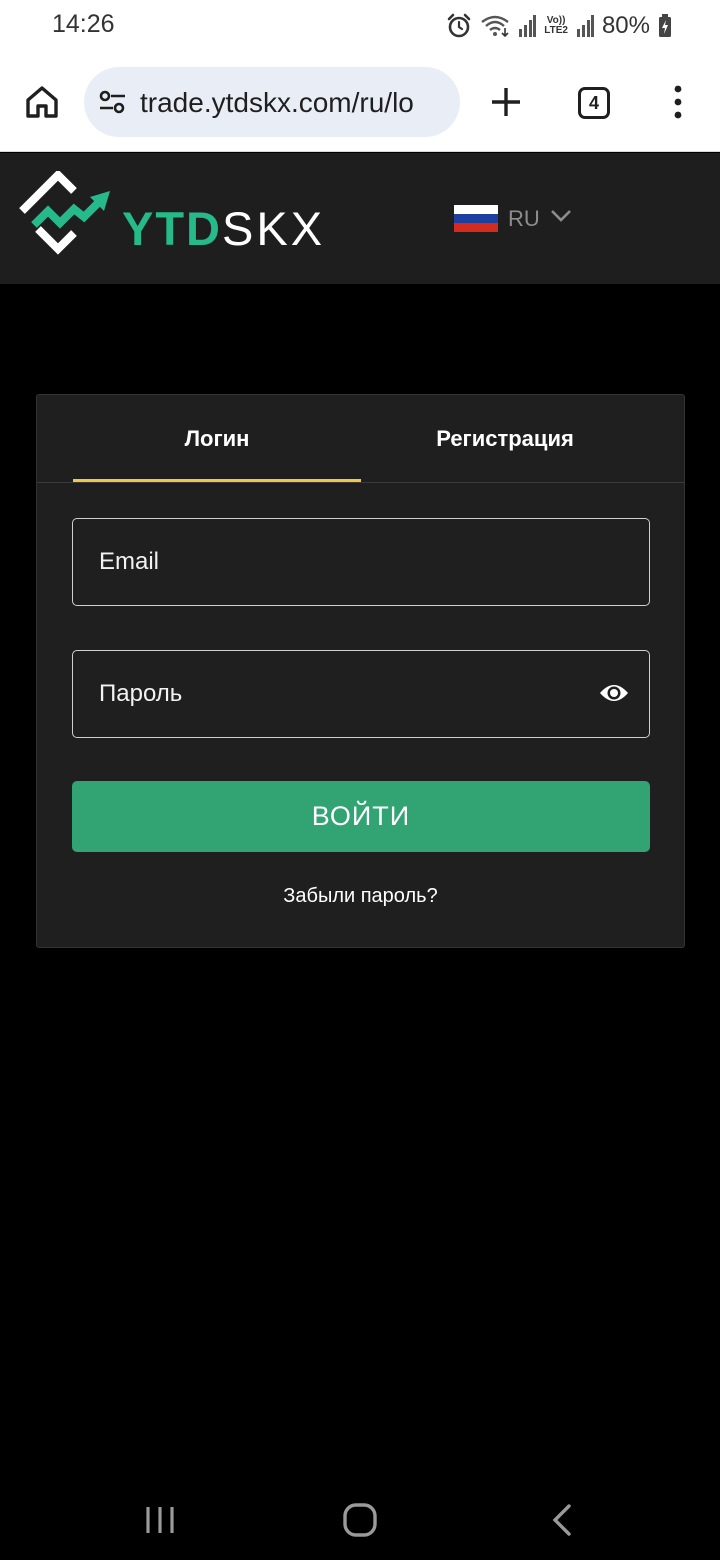 This screenshot has height=1560, width=720. I want to click on language-selector: RU, so click(513, 218).